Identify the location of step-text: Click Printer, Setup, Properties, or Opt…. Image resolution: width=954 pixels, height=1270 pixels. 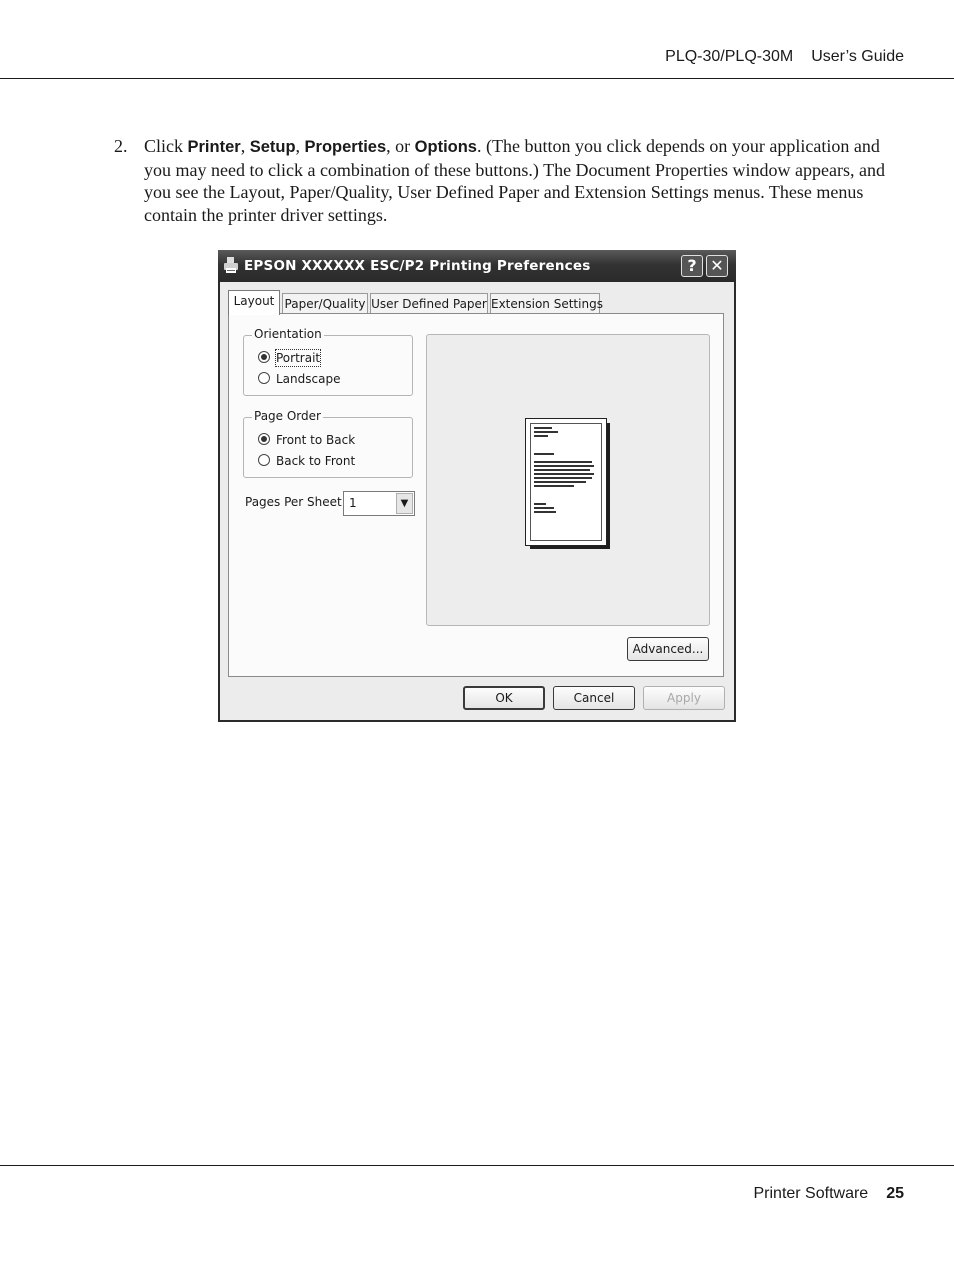
(518, 180).